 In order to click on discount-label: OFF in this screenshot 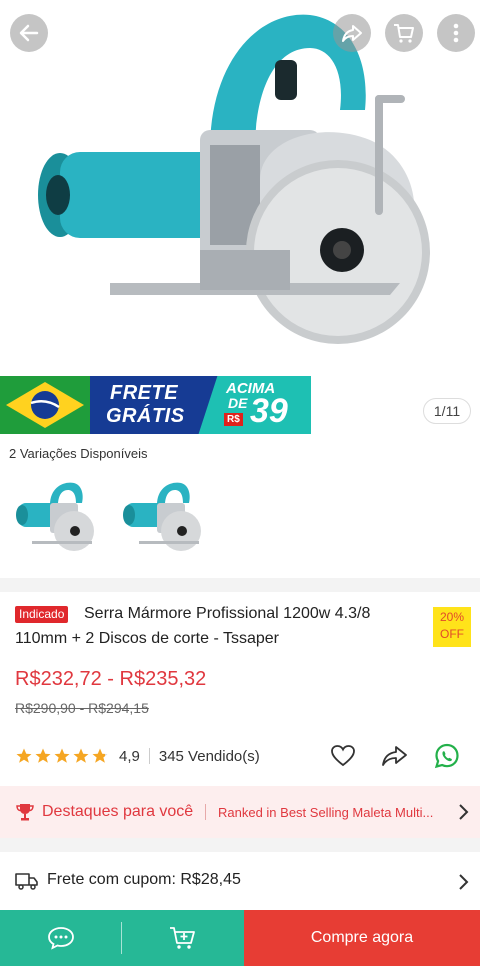, I will do `click(452, 634)`.